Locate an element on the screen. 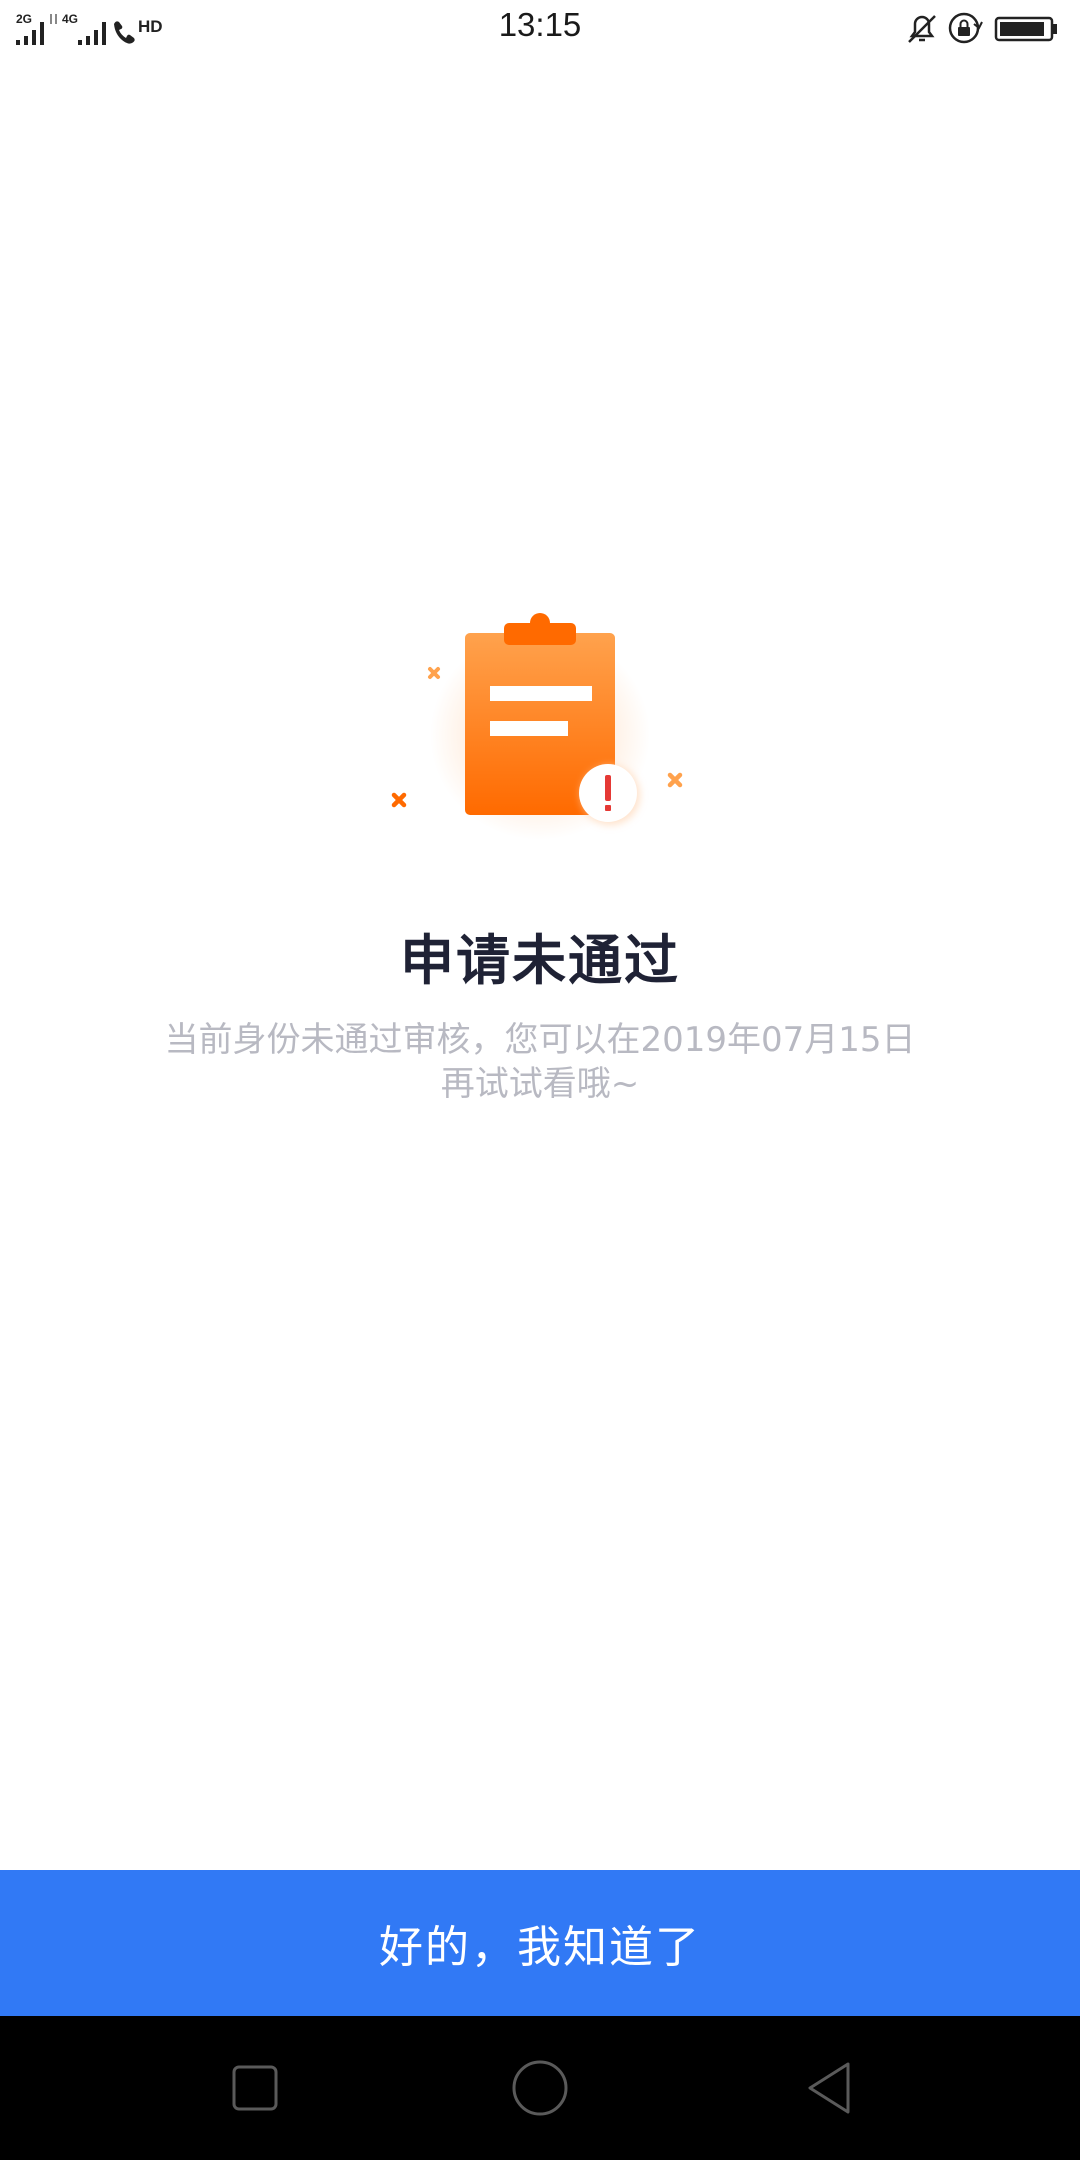  square-icon is located at coordinates (255, 2088).